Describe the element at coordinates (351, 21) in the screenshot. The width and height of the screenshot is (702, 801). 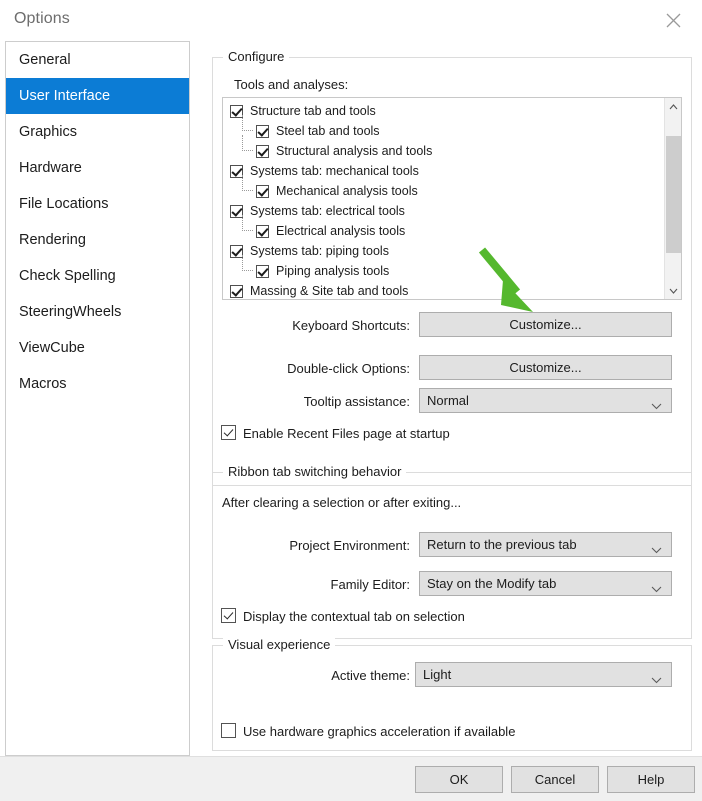
I see `title-bar: Options` at that location.